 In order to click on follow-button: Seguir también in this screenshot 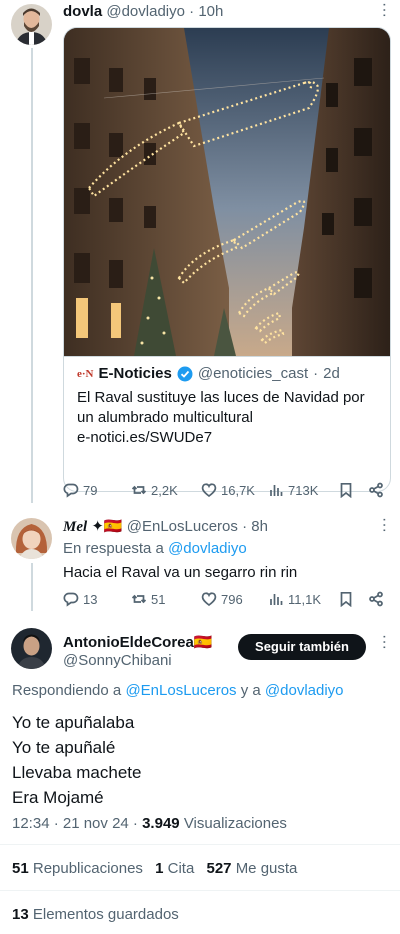, I will do `click(302, 647)`.